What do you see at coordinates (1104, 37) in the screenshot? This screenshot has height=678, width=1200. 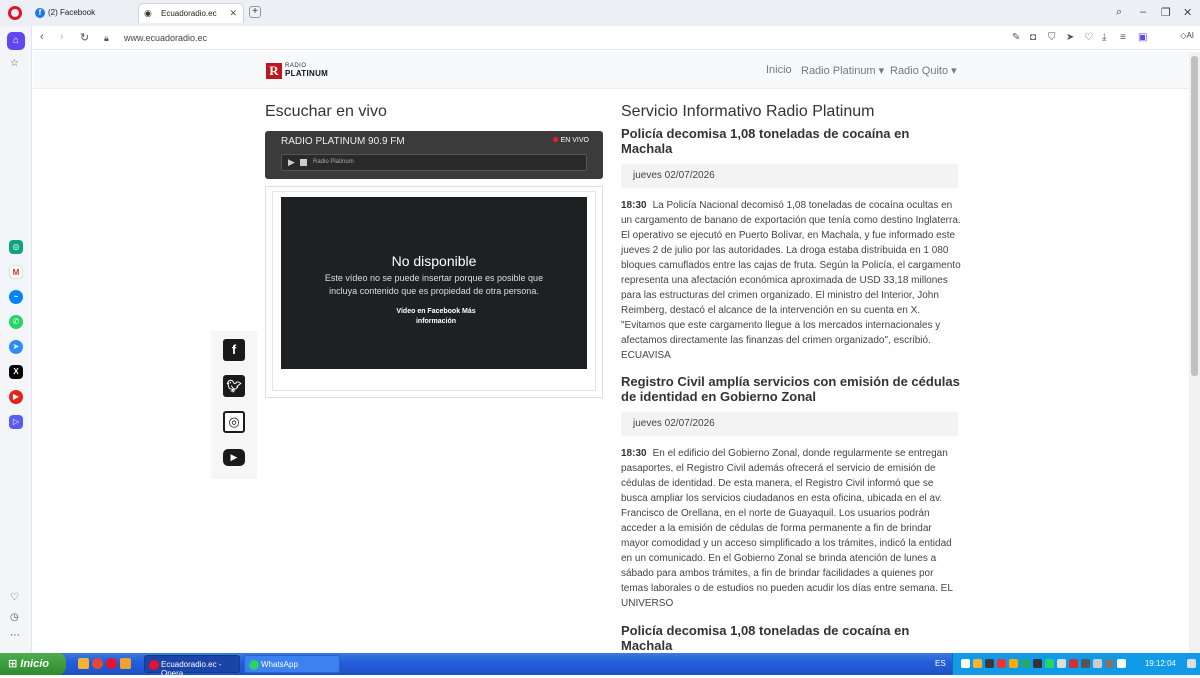 I see `download-icon: ⤓` at bounding box center [1104, 37].